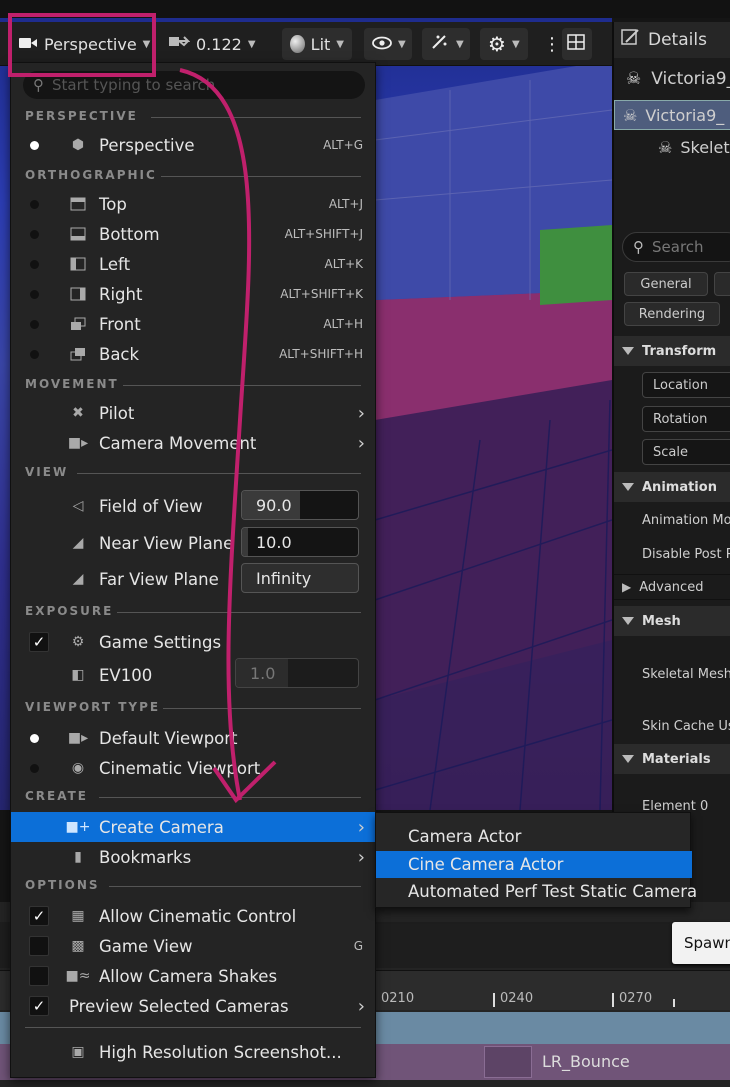  Describe the element at coordinates (722, 284) in the screenshot. I see `filter-chip-more` at that location.